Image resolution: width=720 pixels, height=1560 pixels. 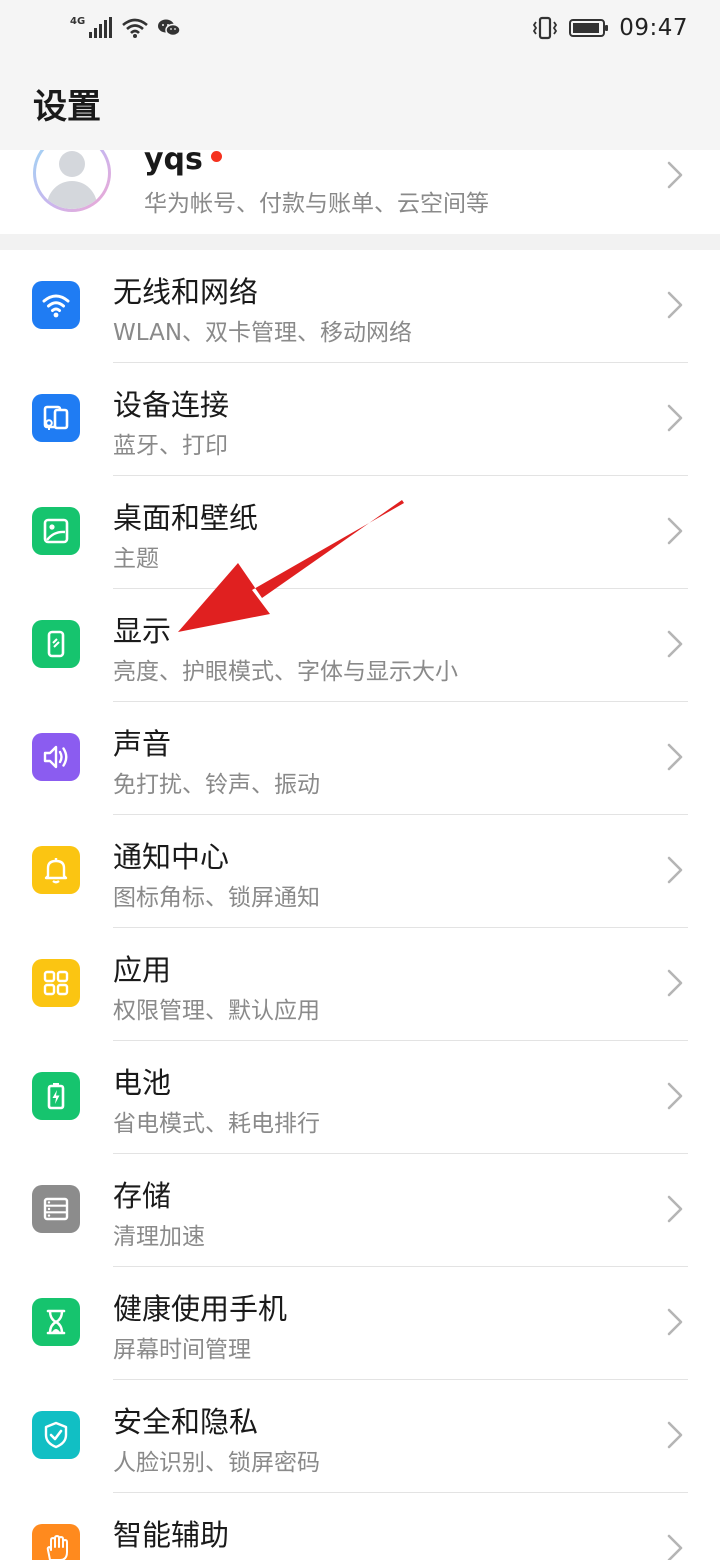 I want to click on notification-dot, so click(x=216, y=156).